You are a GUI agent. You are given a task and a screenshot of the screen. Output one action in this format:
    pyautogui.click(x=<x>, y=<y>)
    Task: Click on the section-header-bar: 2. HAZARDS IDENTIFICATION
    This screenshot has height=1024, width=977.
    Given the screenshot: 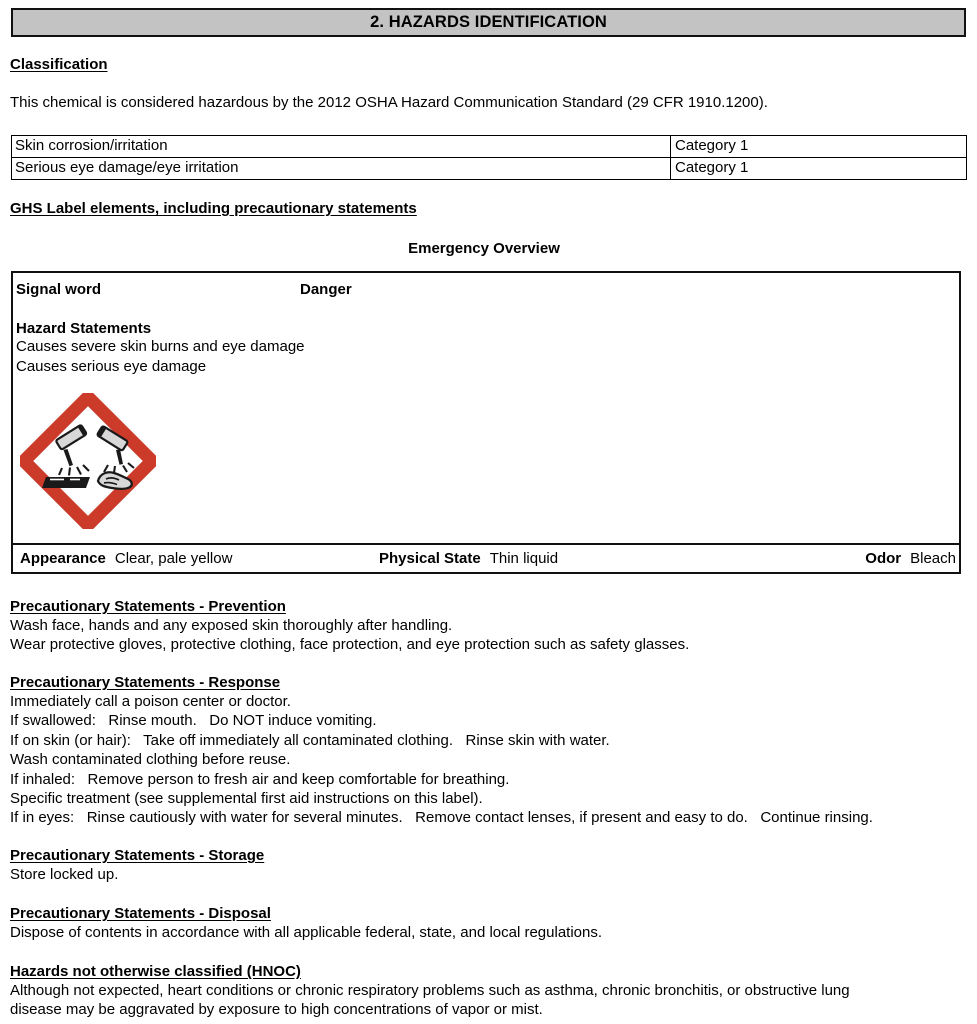 What is the action you would take?
    pyautogui.click(x=488, y=22)
    